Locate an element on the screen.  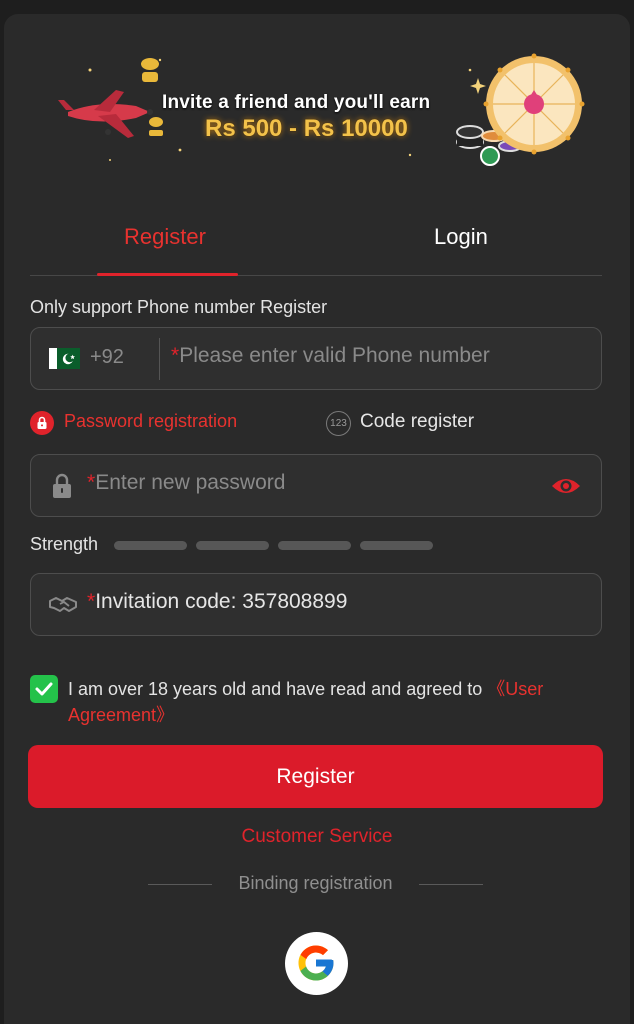
coin-parachute-icon is located at coordinates (152, 97).